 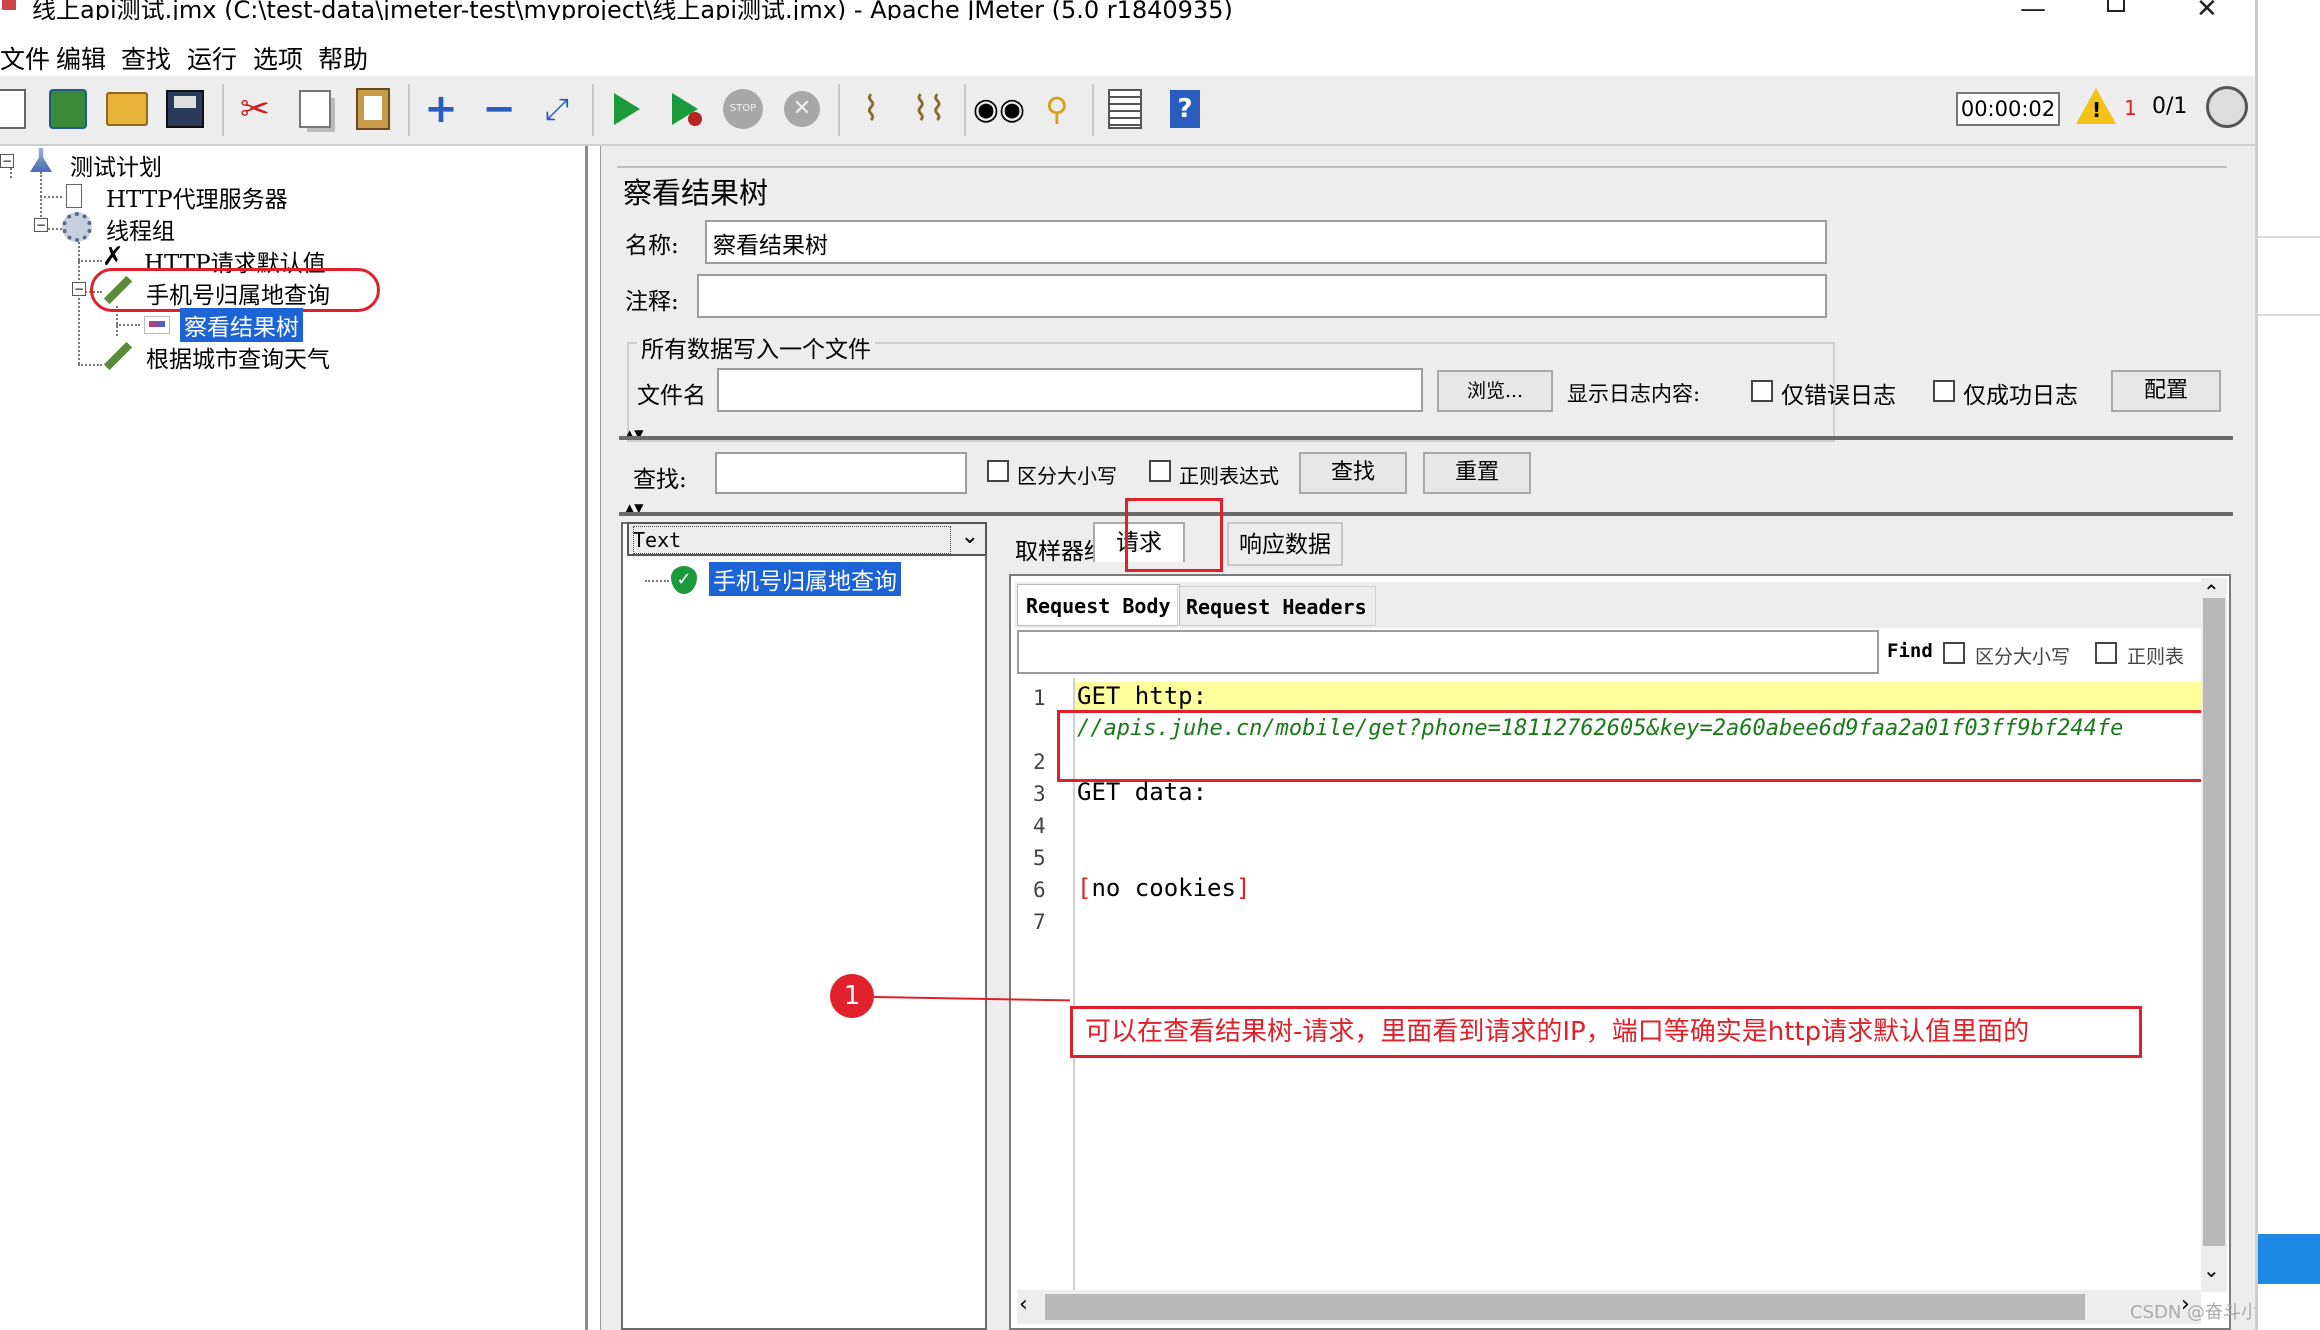 I want to click on code-line-3: GET data:, so click(x=1142, y=792).